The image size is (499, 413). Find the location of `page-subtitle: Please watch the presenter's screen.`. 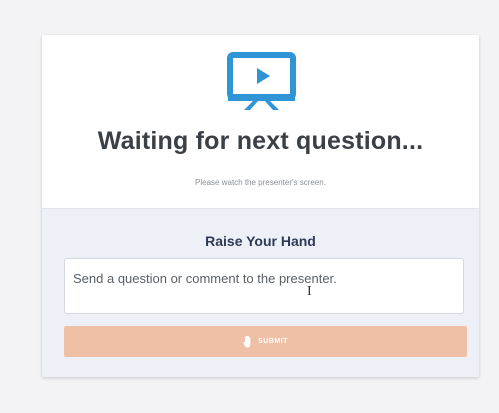

page-subtitle: Please watch the presenter's screen. is located at coordinates (260, 182).